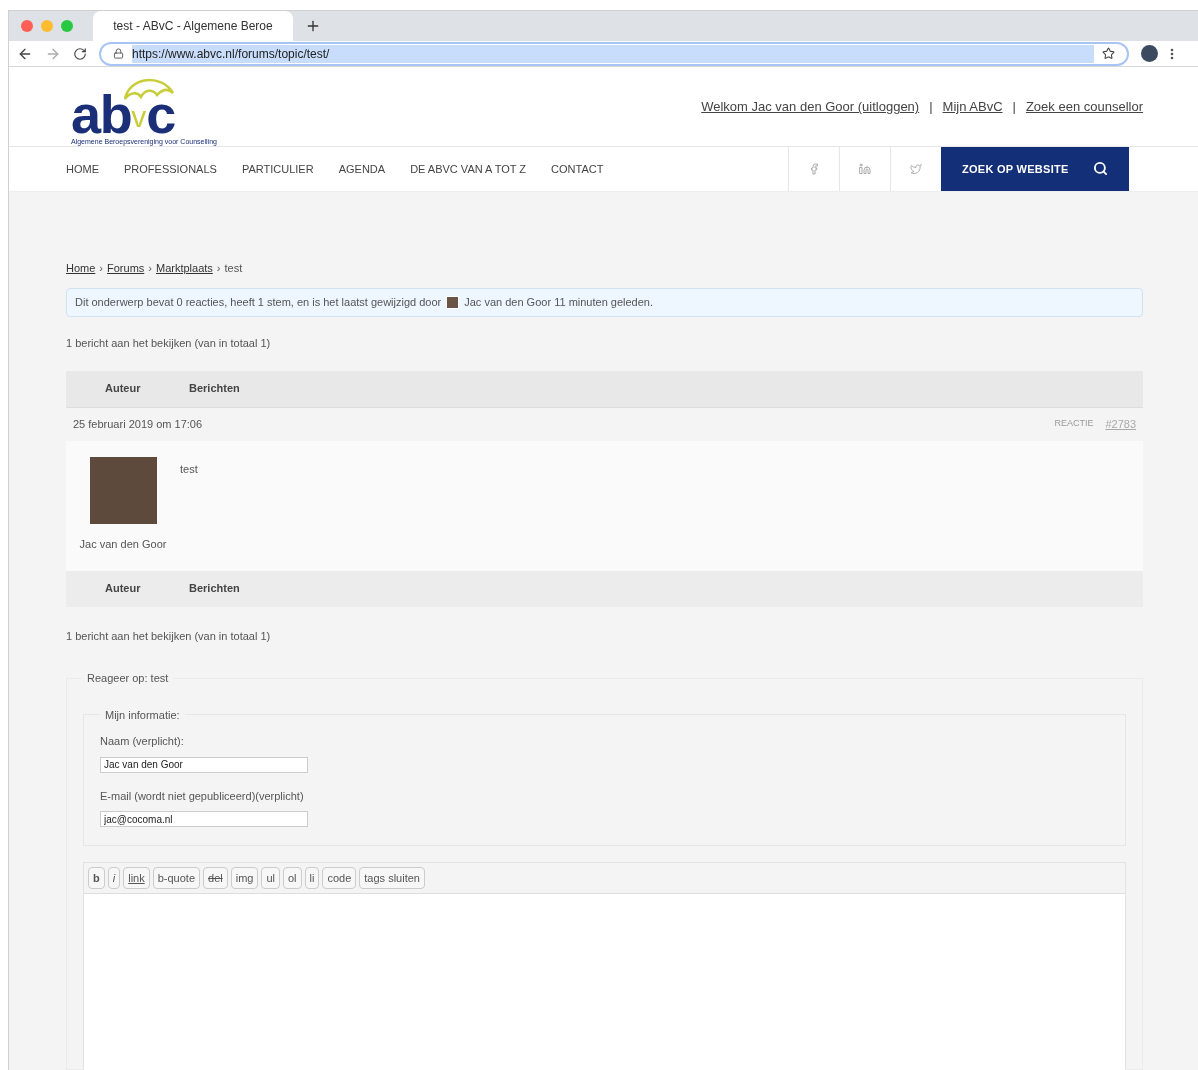 This screenshot has height=1070, width=1198. I want to click on menu-dots-icon, so click(1172, 53).